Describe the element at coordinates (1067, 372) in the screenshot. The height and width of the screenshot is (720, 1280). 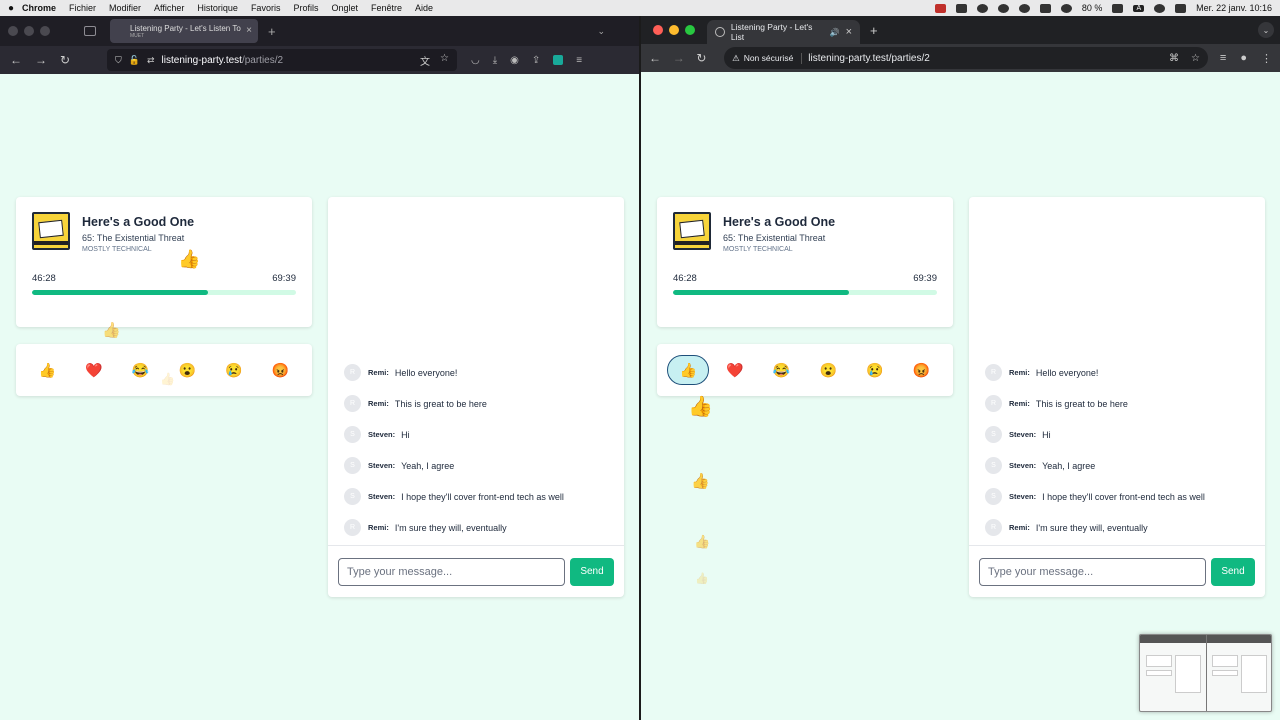
I see `message-text: Hello everyone!` at that location.